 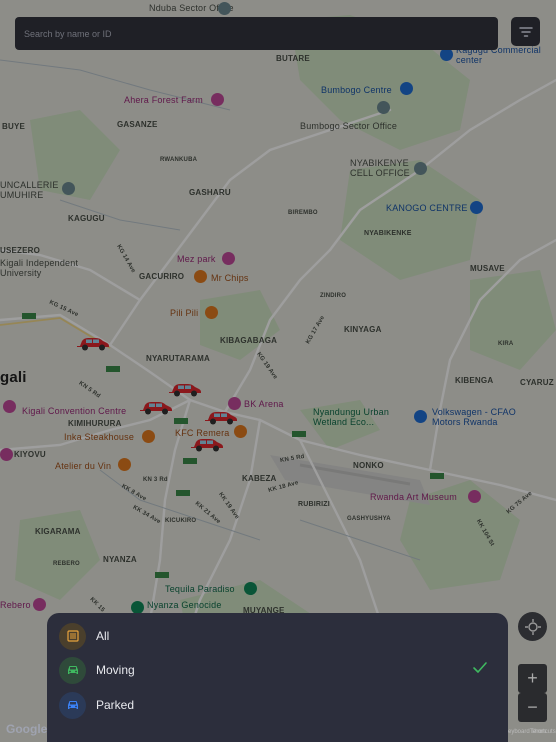 What do you see at coordinates (179, 160) in the screenshot?
I see `map-label: RWANKUBA` at bounding box center [179, 160].